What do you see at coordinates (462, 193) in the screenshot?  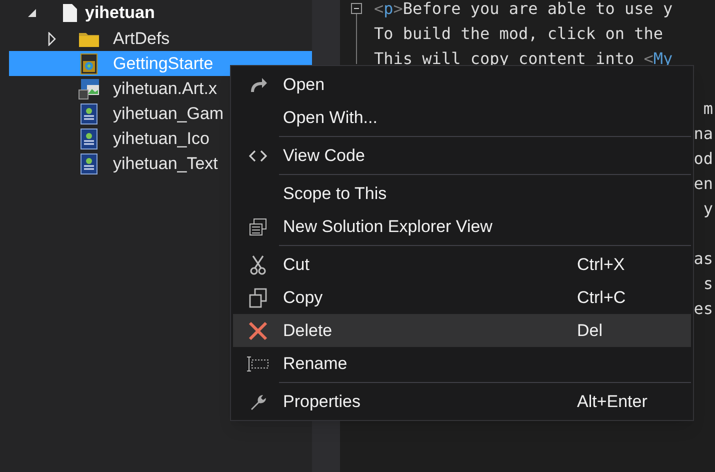 I see `menu-item: Scope to This` at bounding box center [462, 193].